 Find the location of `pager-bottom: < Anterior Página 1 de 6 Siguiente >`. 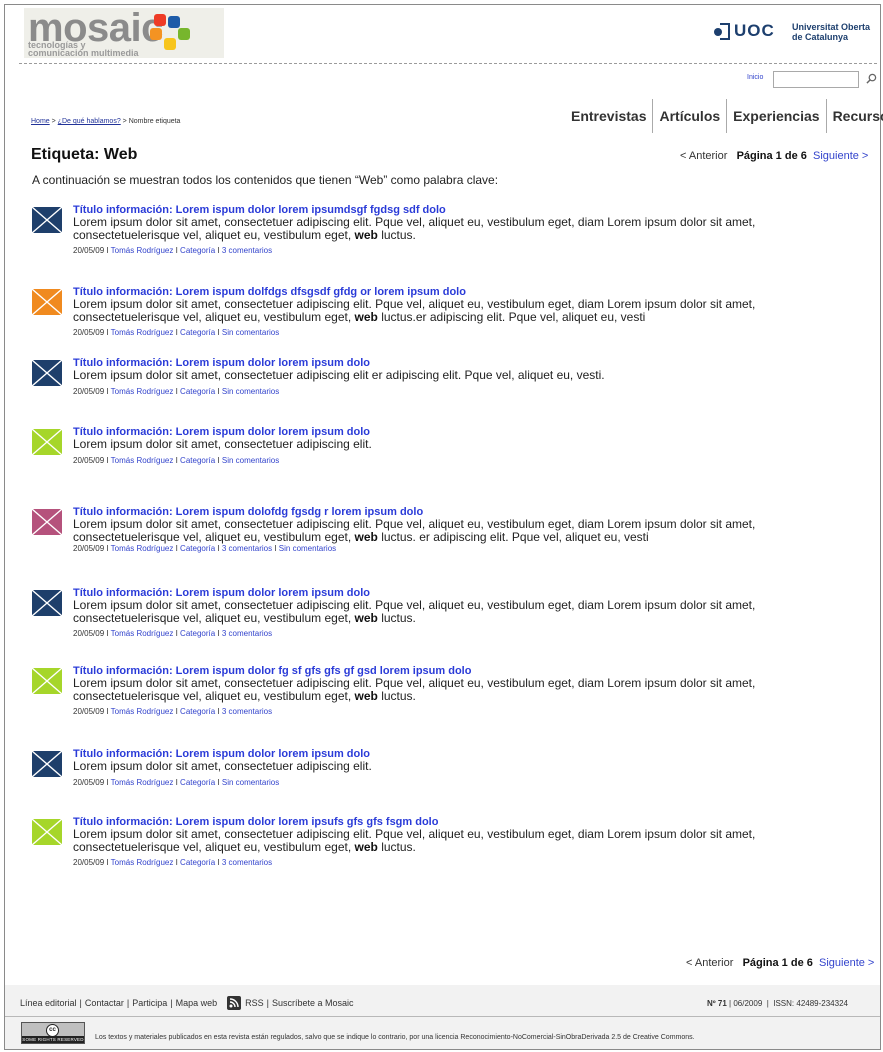

pager-bottom: < Anterior Página 1 de 6 Siguiente > is located at coordinates (780, 963).